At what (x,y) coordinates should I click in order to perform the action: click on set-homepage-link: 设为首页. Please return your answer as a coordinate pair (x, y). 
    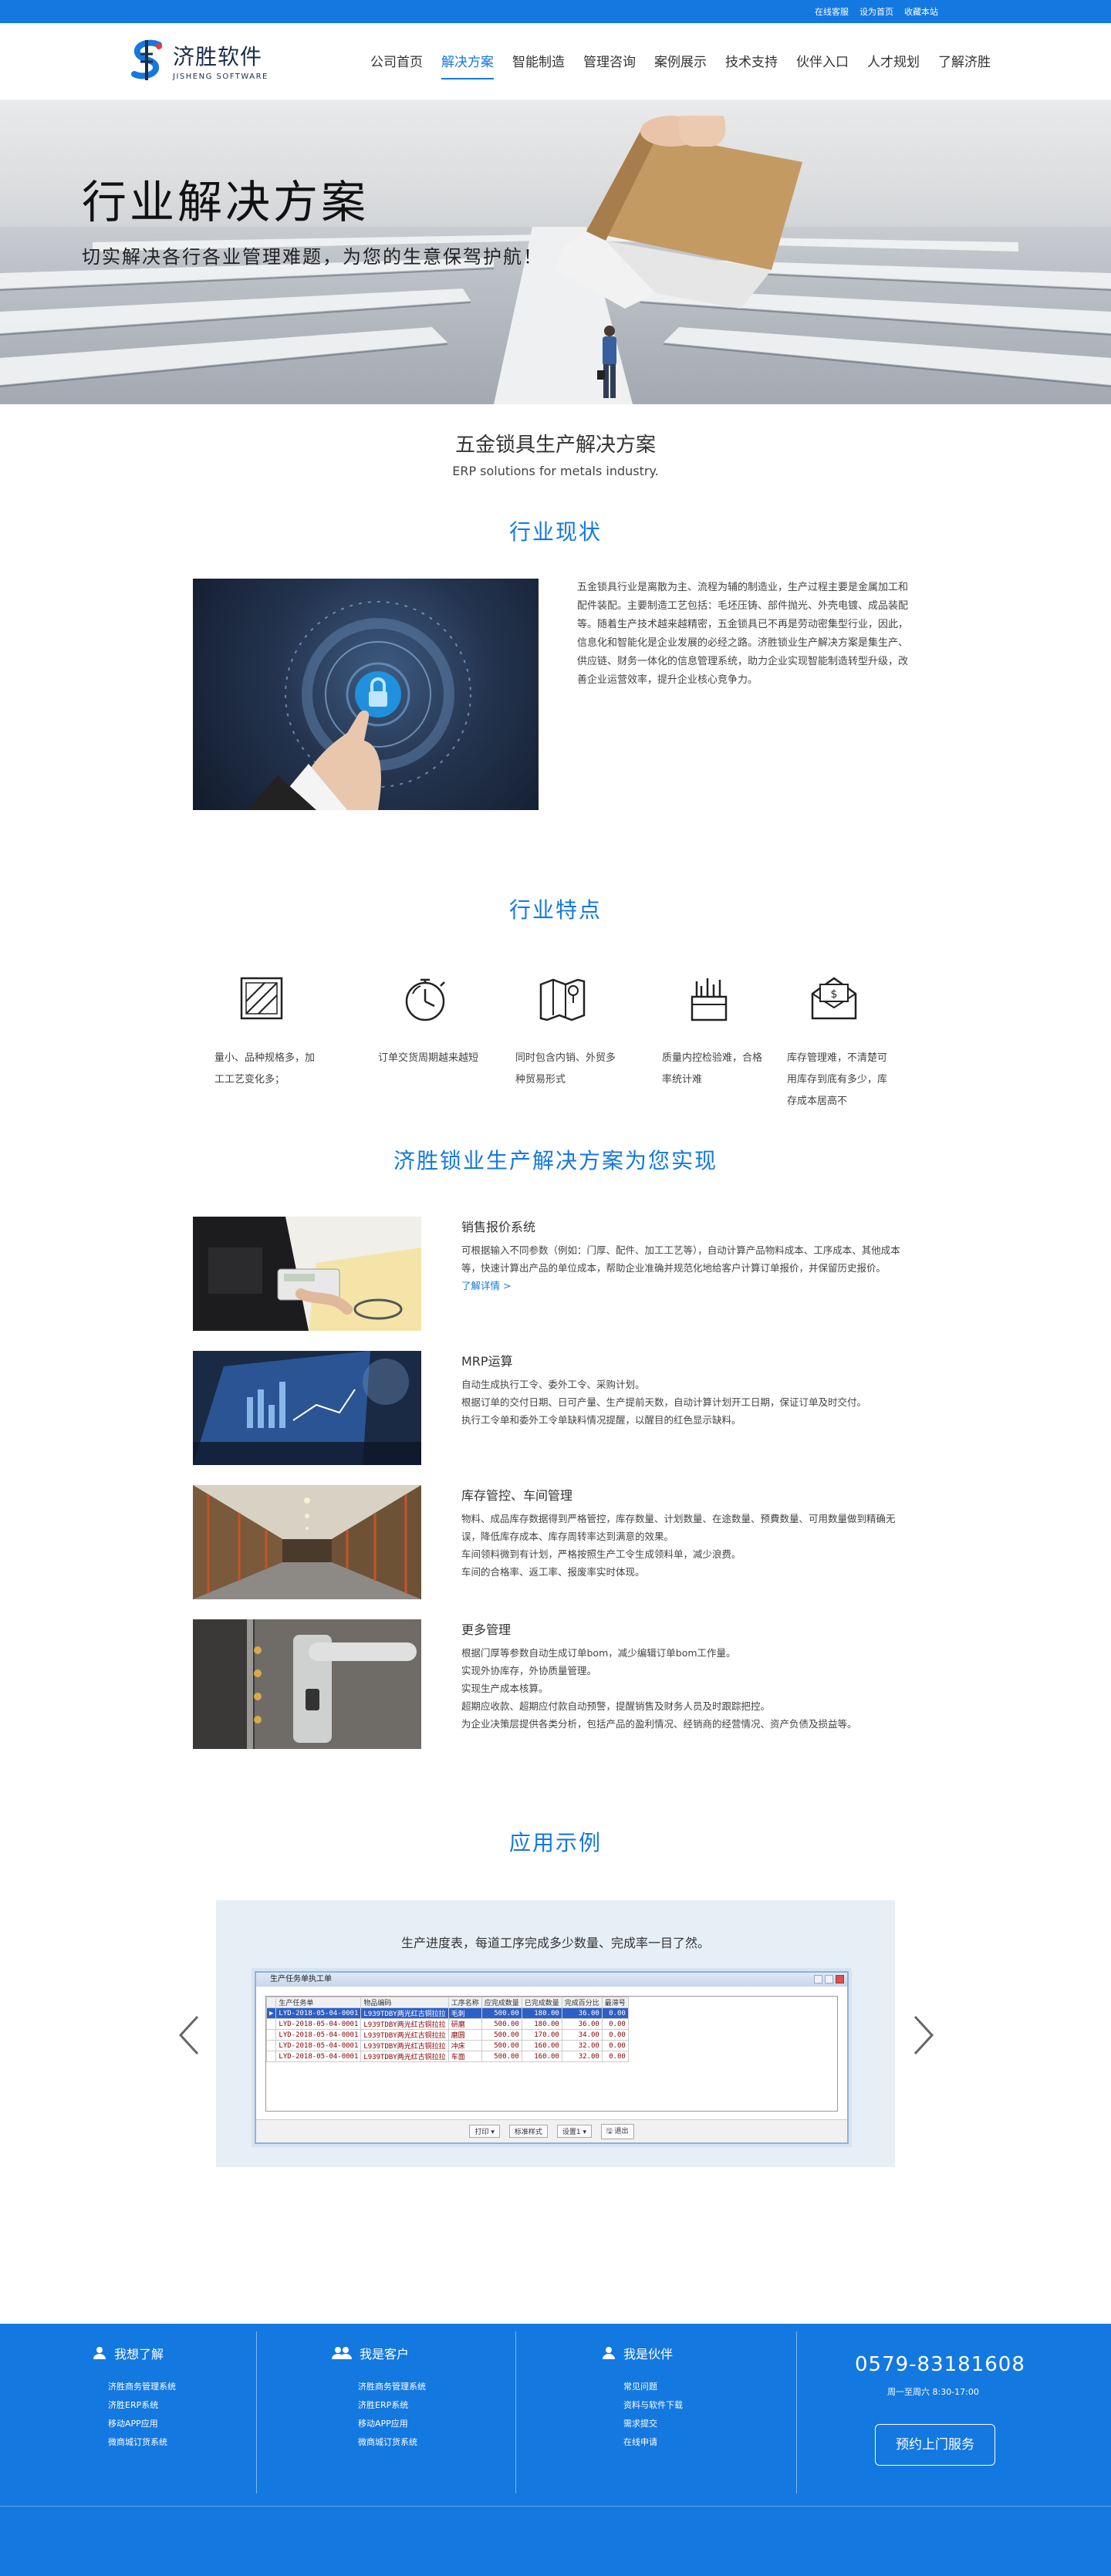
    Looking at the image, I should click on (876, 11).